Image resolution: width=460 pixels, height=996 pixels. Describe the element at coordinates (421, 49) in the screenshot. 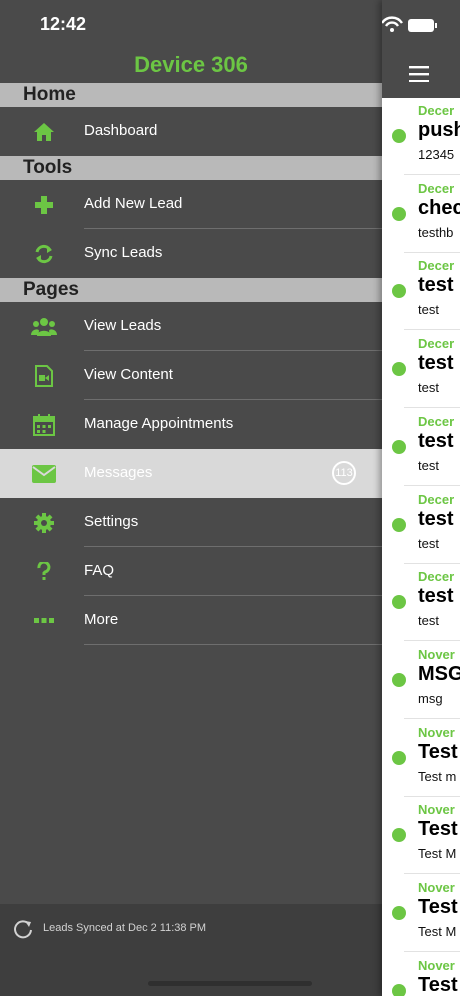

I see `panel-header` at that location.